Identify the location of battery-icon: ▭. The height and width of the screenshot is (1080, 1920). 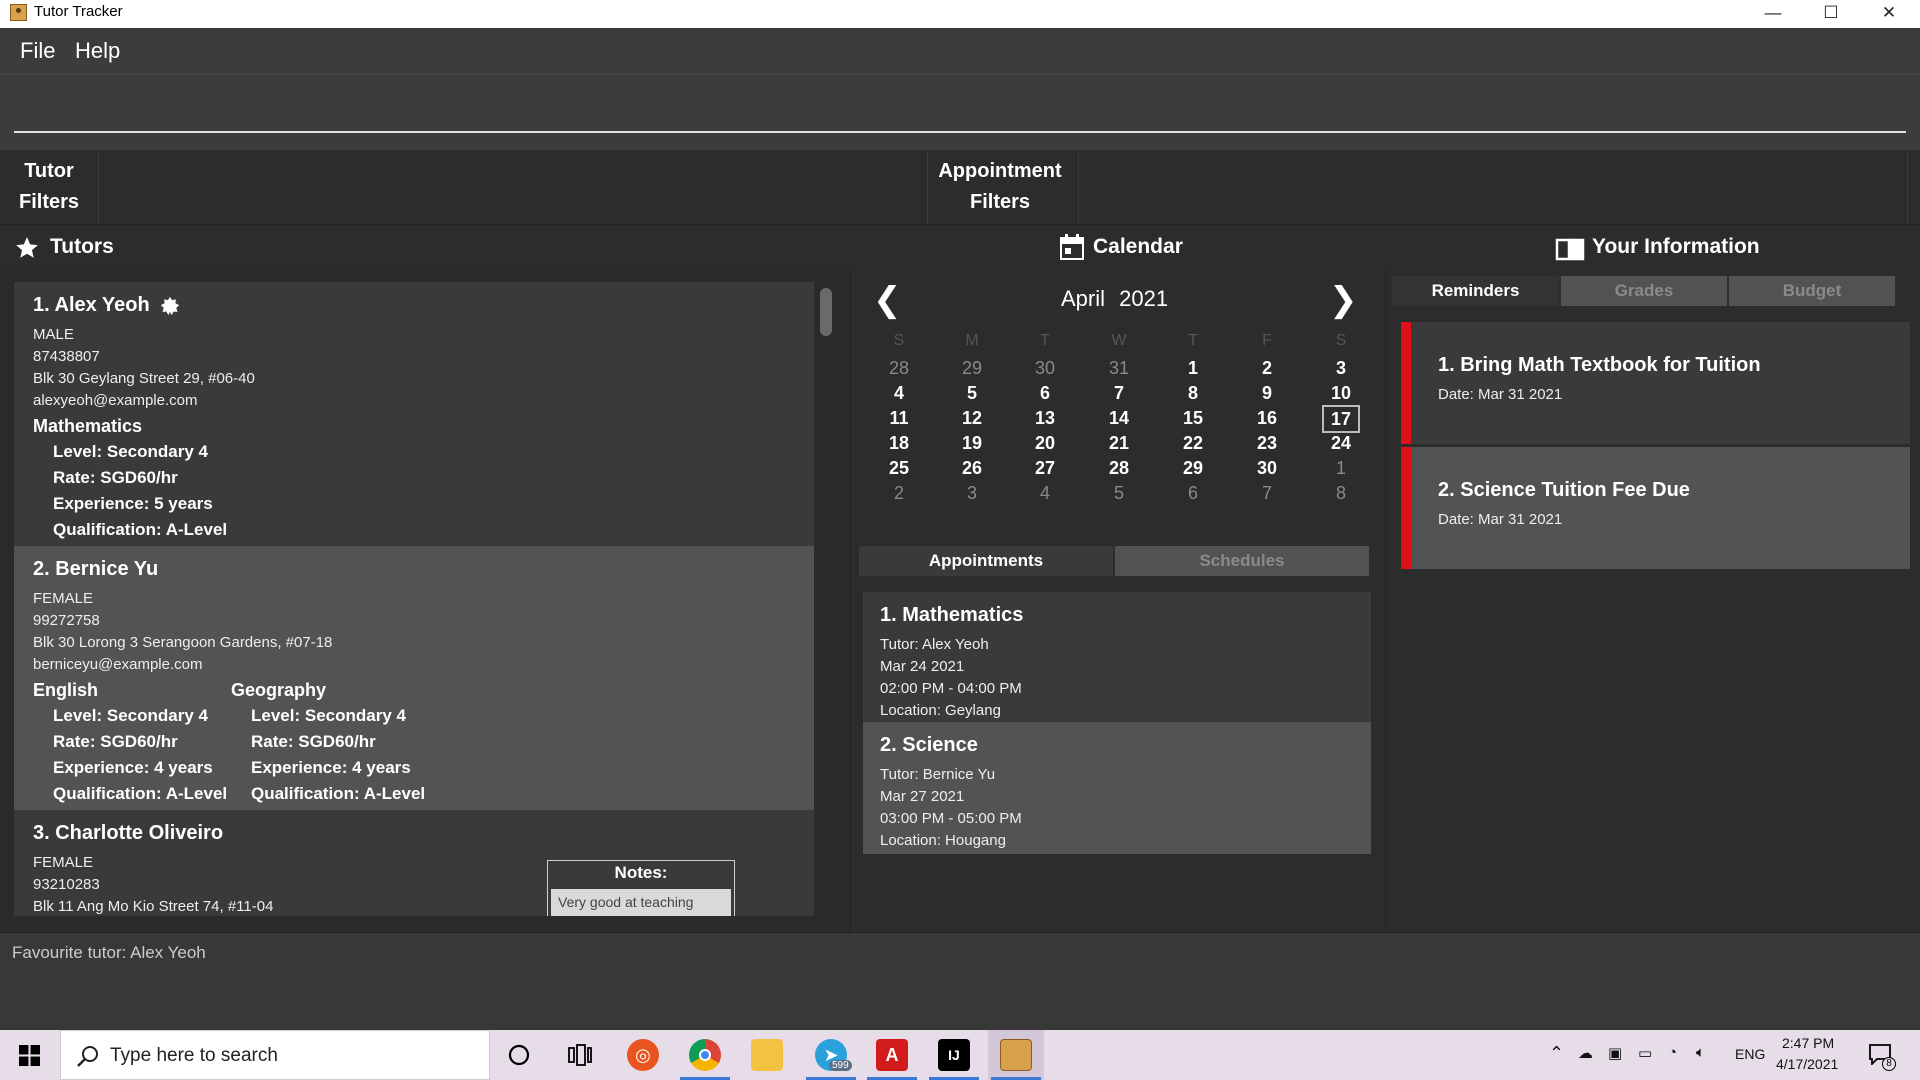
(1645, 1053).